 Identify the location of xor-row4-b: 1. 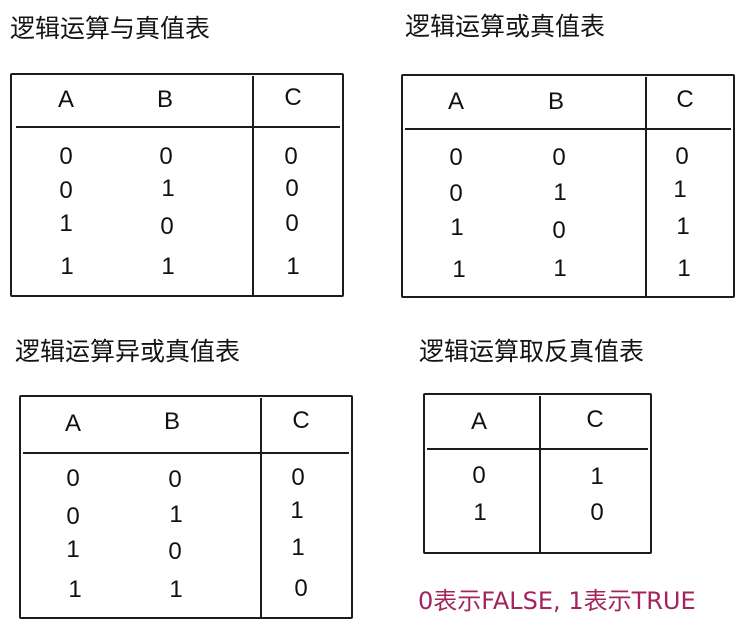
(176, 589).